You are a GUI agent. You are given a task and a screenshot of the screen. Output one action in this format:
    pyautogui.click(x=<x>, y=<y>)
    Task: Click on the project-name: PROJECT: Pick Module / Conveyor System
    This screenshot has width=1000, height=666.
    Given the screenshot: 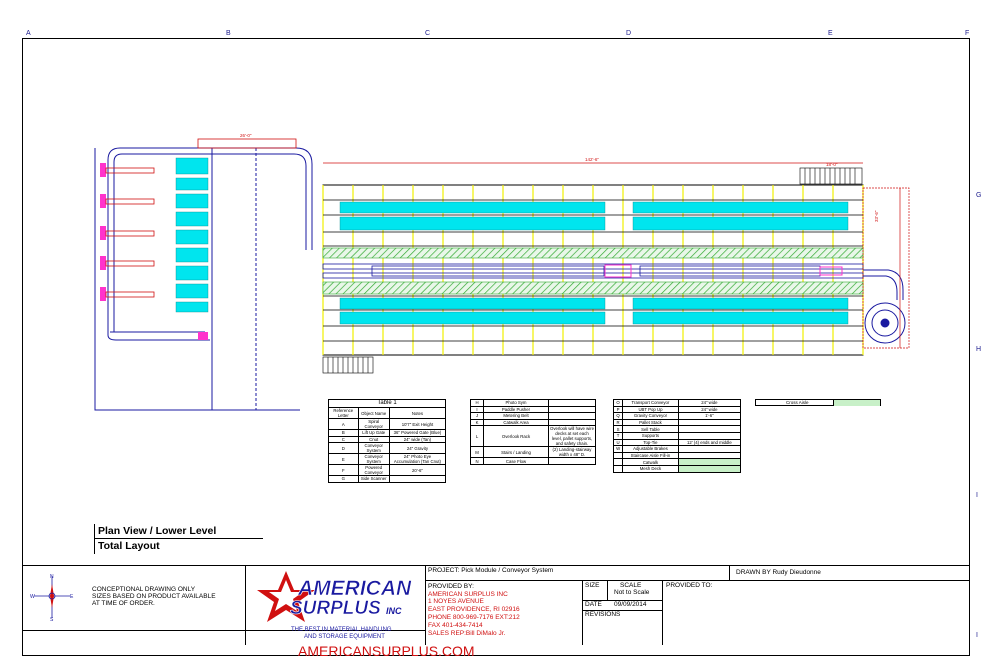 What is the action you would take?
    pyautogui.click(x=491, y=570)
    